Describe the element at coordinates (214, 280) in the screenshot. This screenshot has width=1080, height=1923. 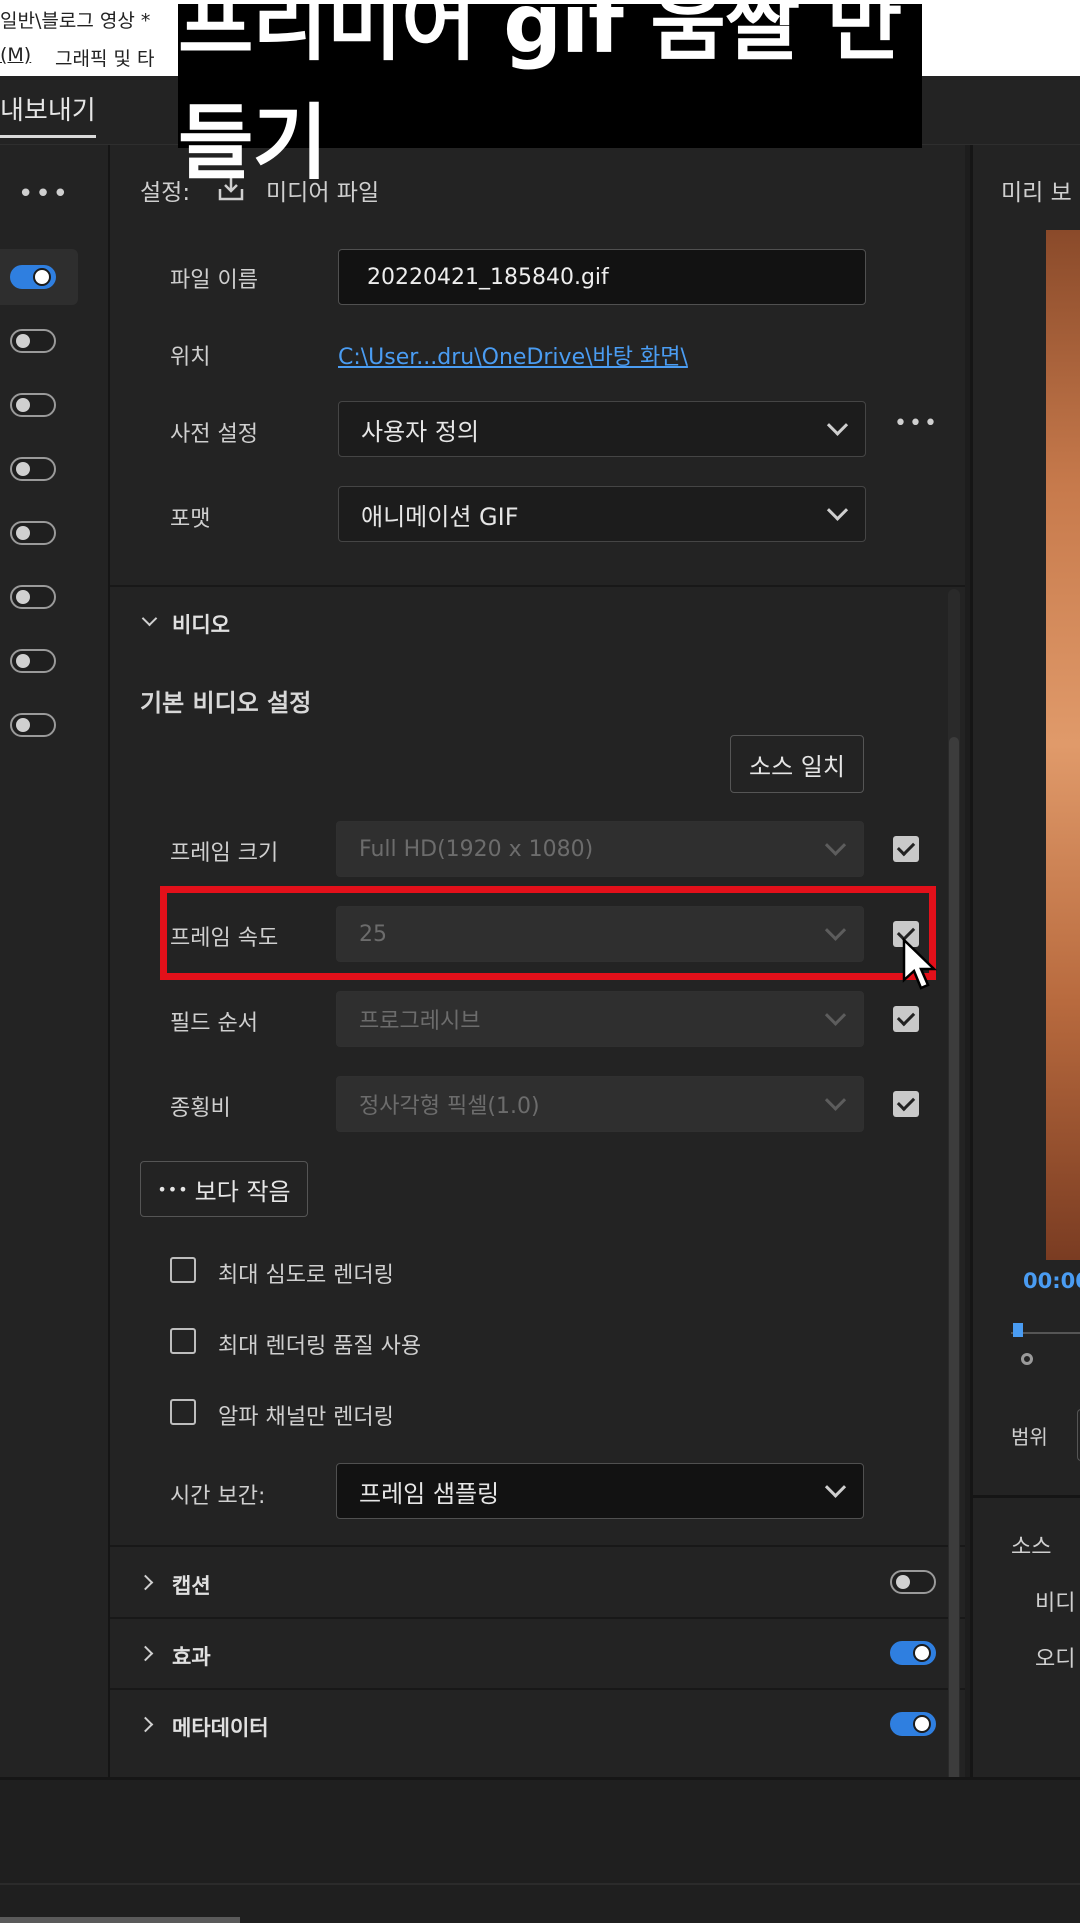
I see `filename-label: 파일 이름` at that location.